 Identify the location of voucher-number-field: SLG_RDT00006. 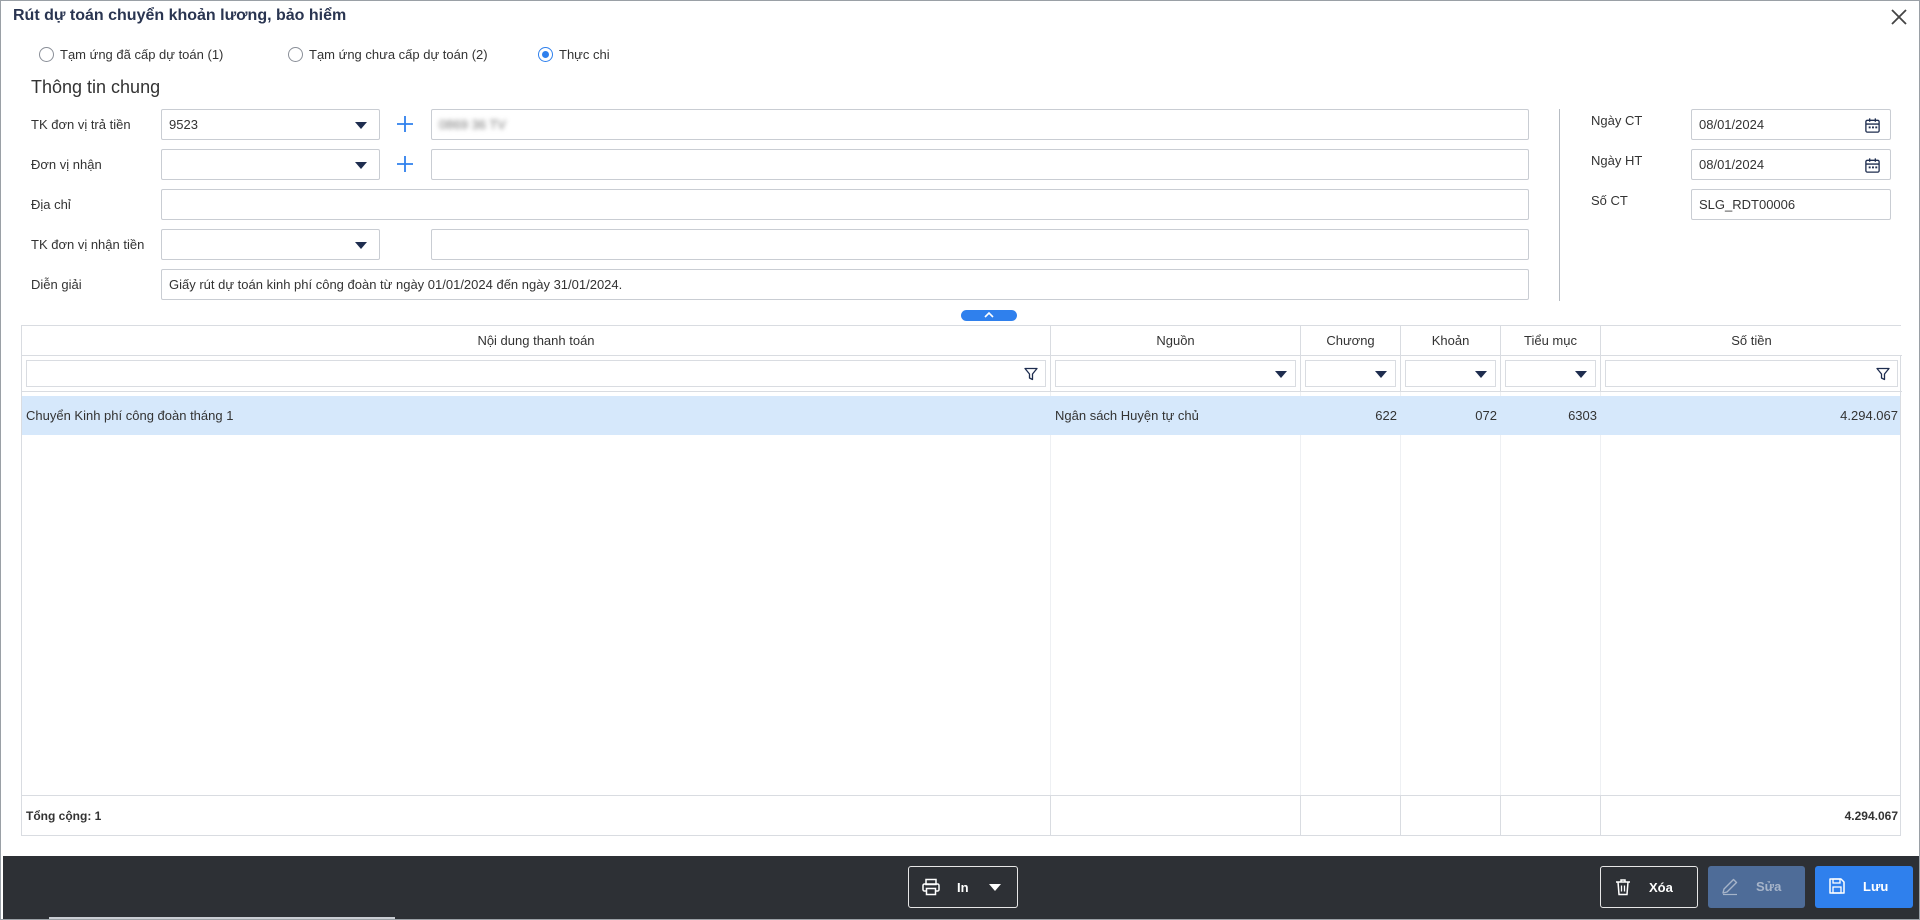
(1791, 204).